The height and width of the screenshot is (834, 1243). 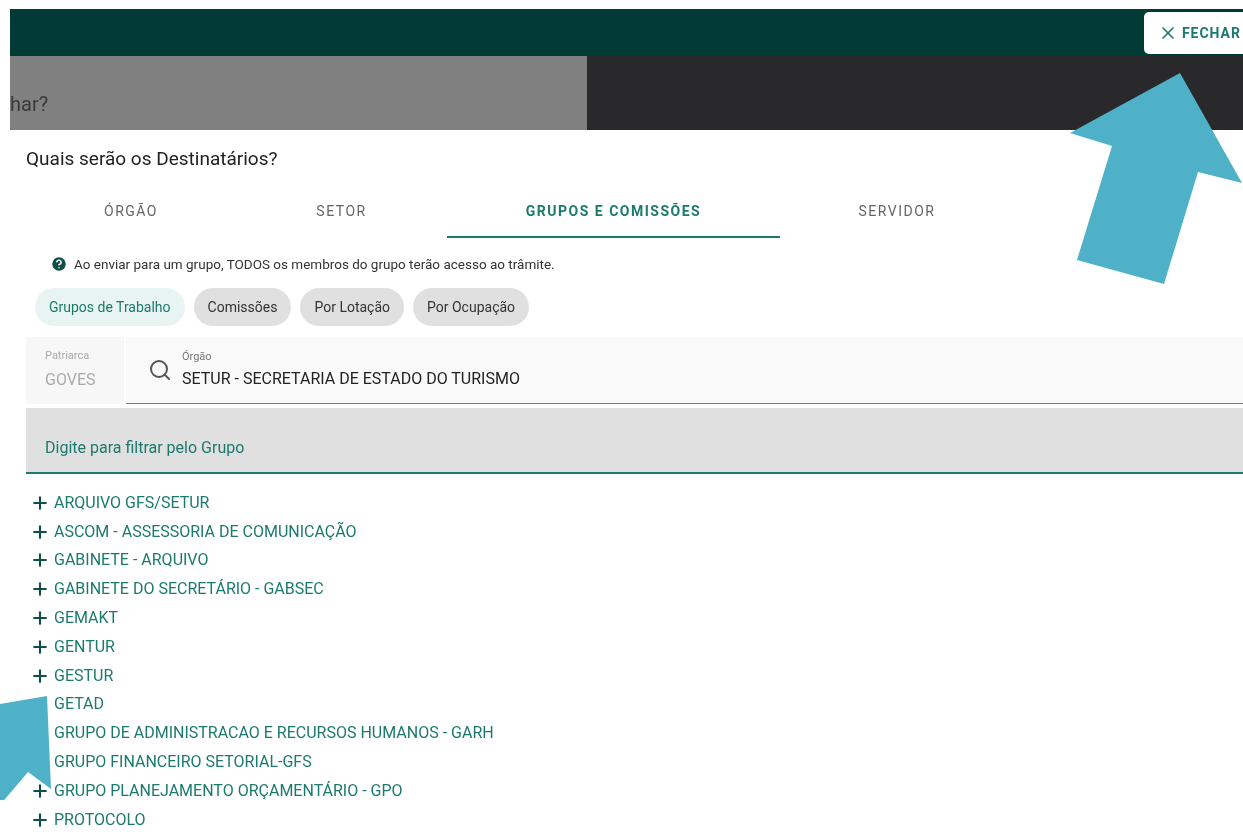 What do you see at coordinates (84, 646) in the screenshot?
I see `group-item: GENTUR` at bounding box center [84, 646].